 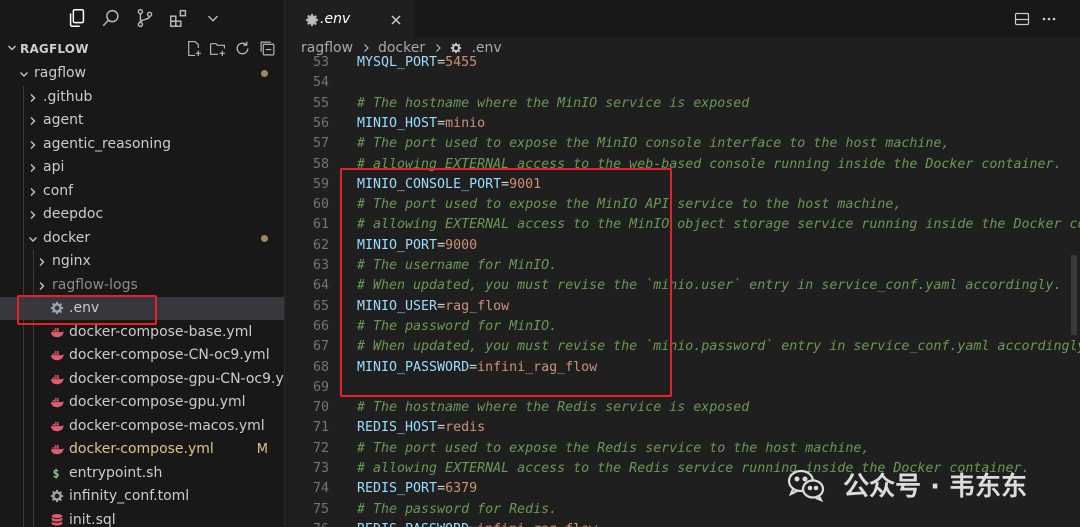 What do you see at coordinates (1022, 19) in the screenshot?
I see `split-editor-icon` at bounding box center [1022, 19].